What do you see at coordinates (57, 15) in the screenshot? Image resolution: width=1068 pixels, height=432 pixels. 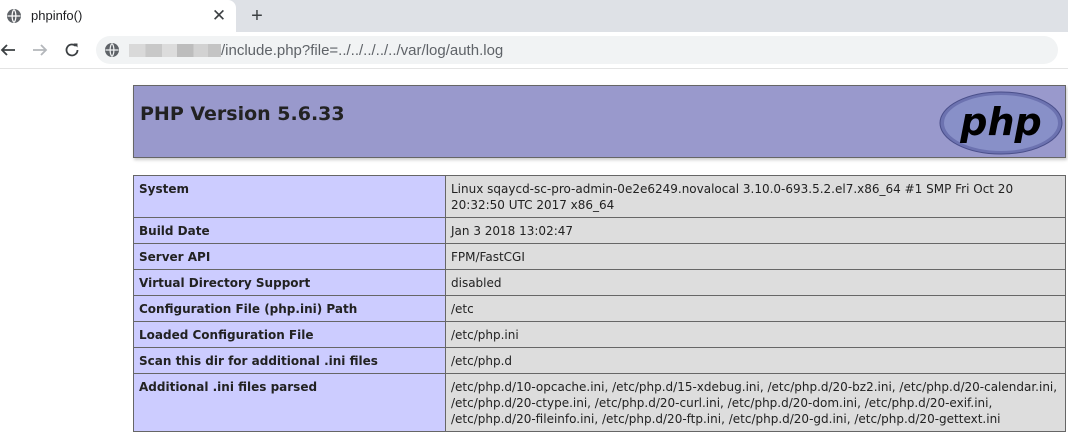 I see `tab-title: phpinfo()` at bounding box center [57, 15].